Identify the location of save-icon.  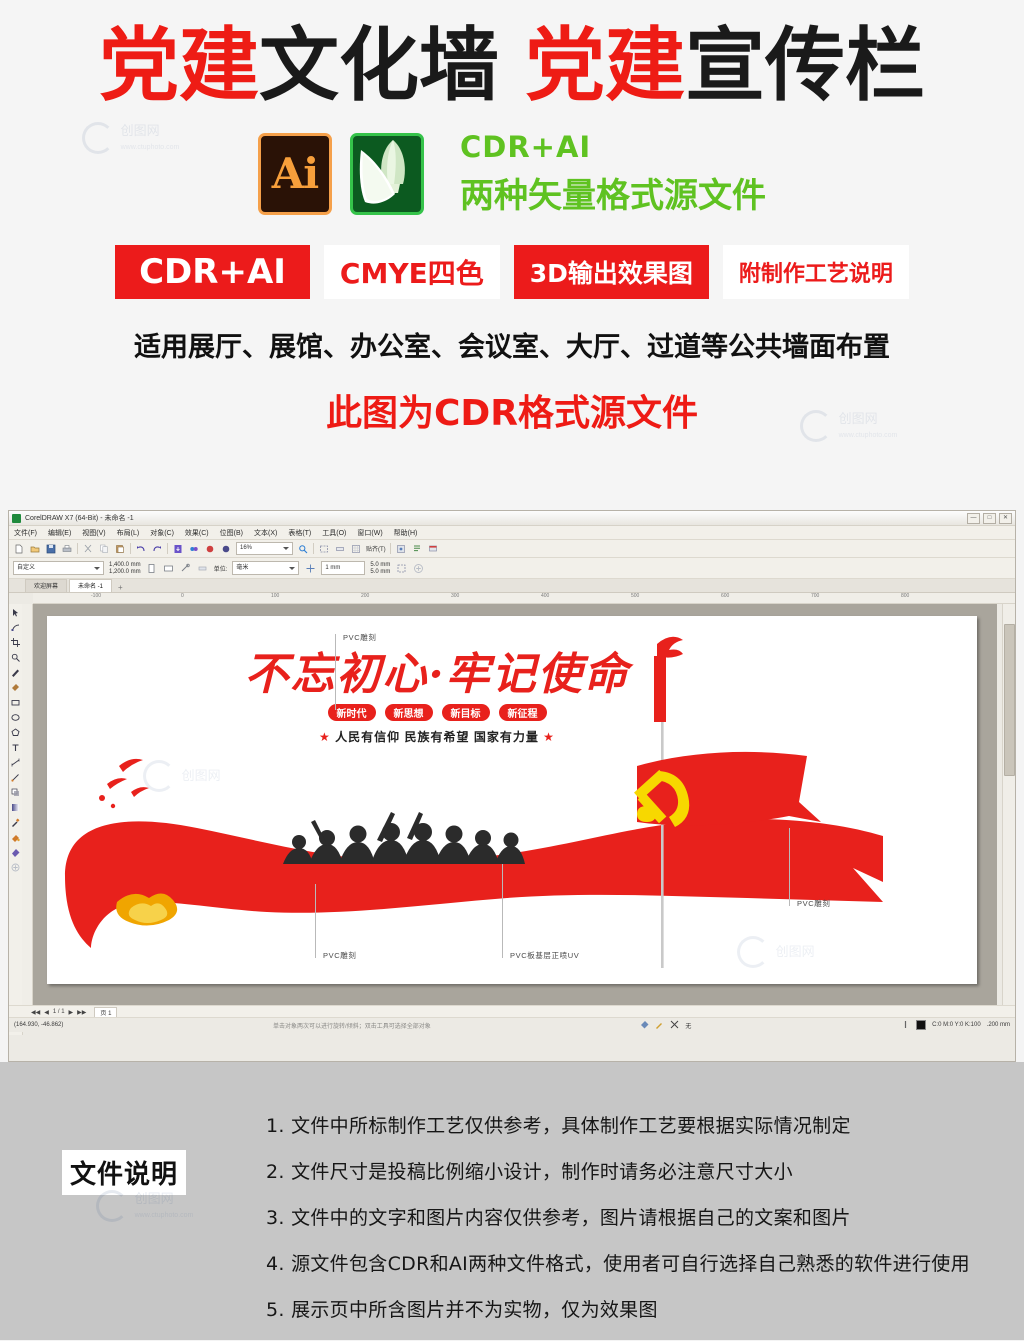
(51, 549).